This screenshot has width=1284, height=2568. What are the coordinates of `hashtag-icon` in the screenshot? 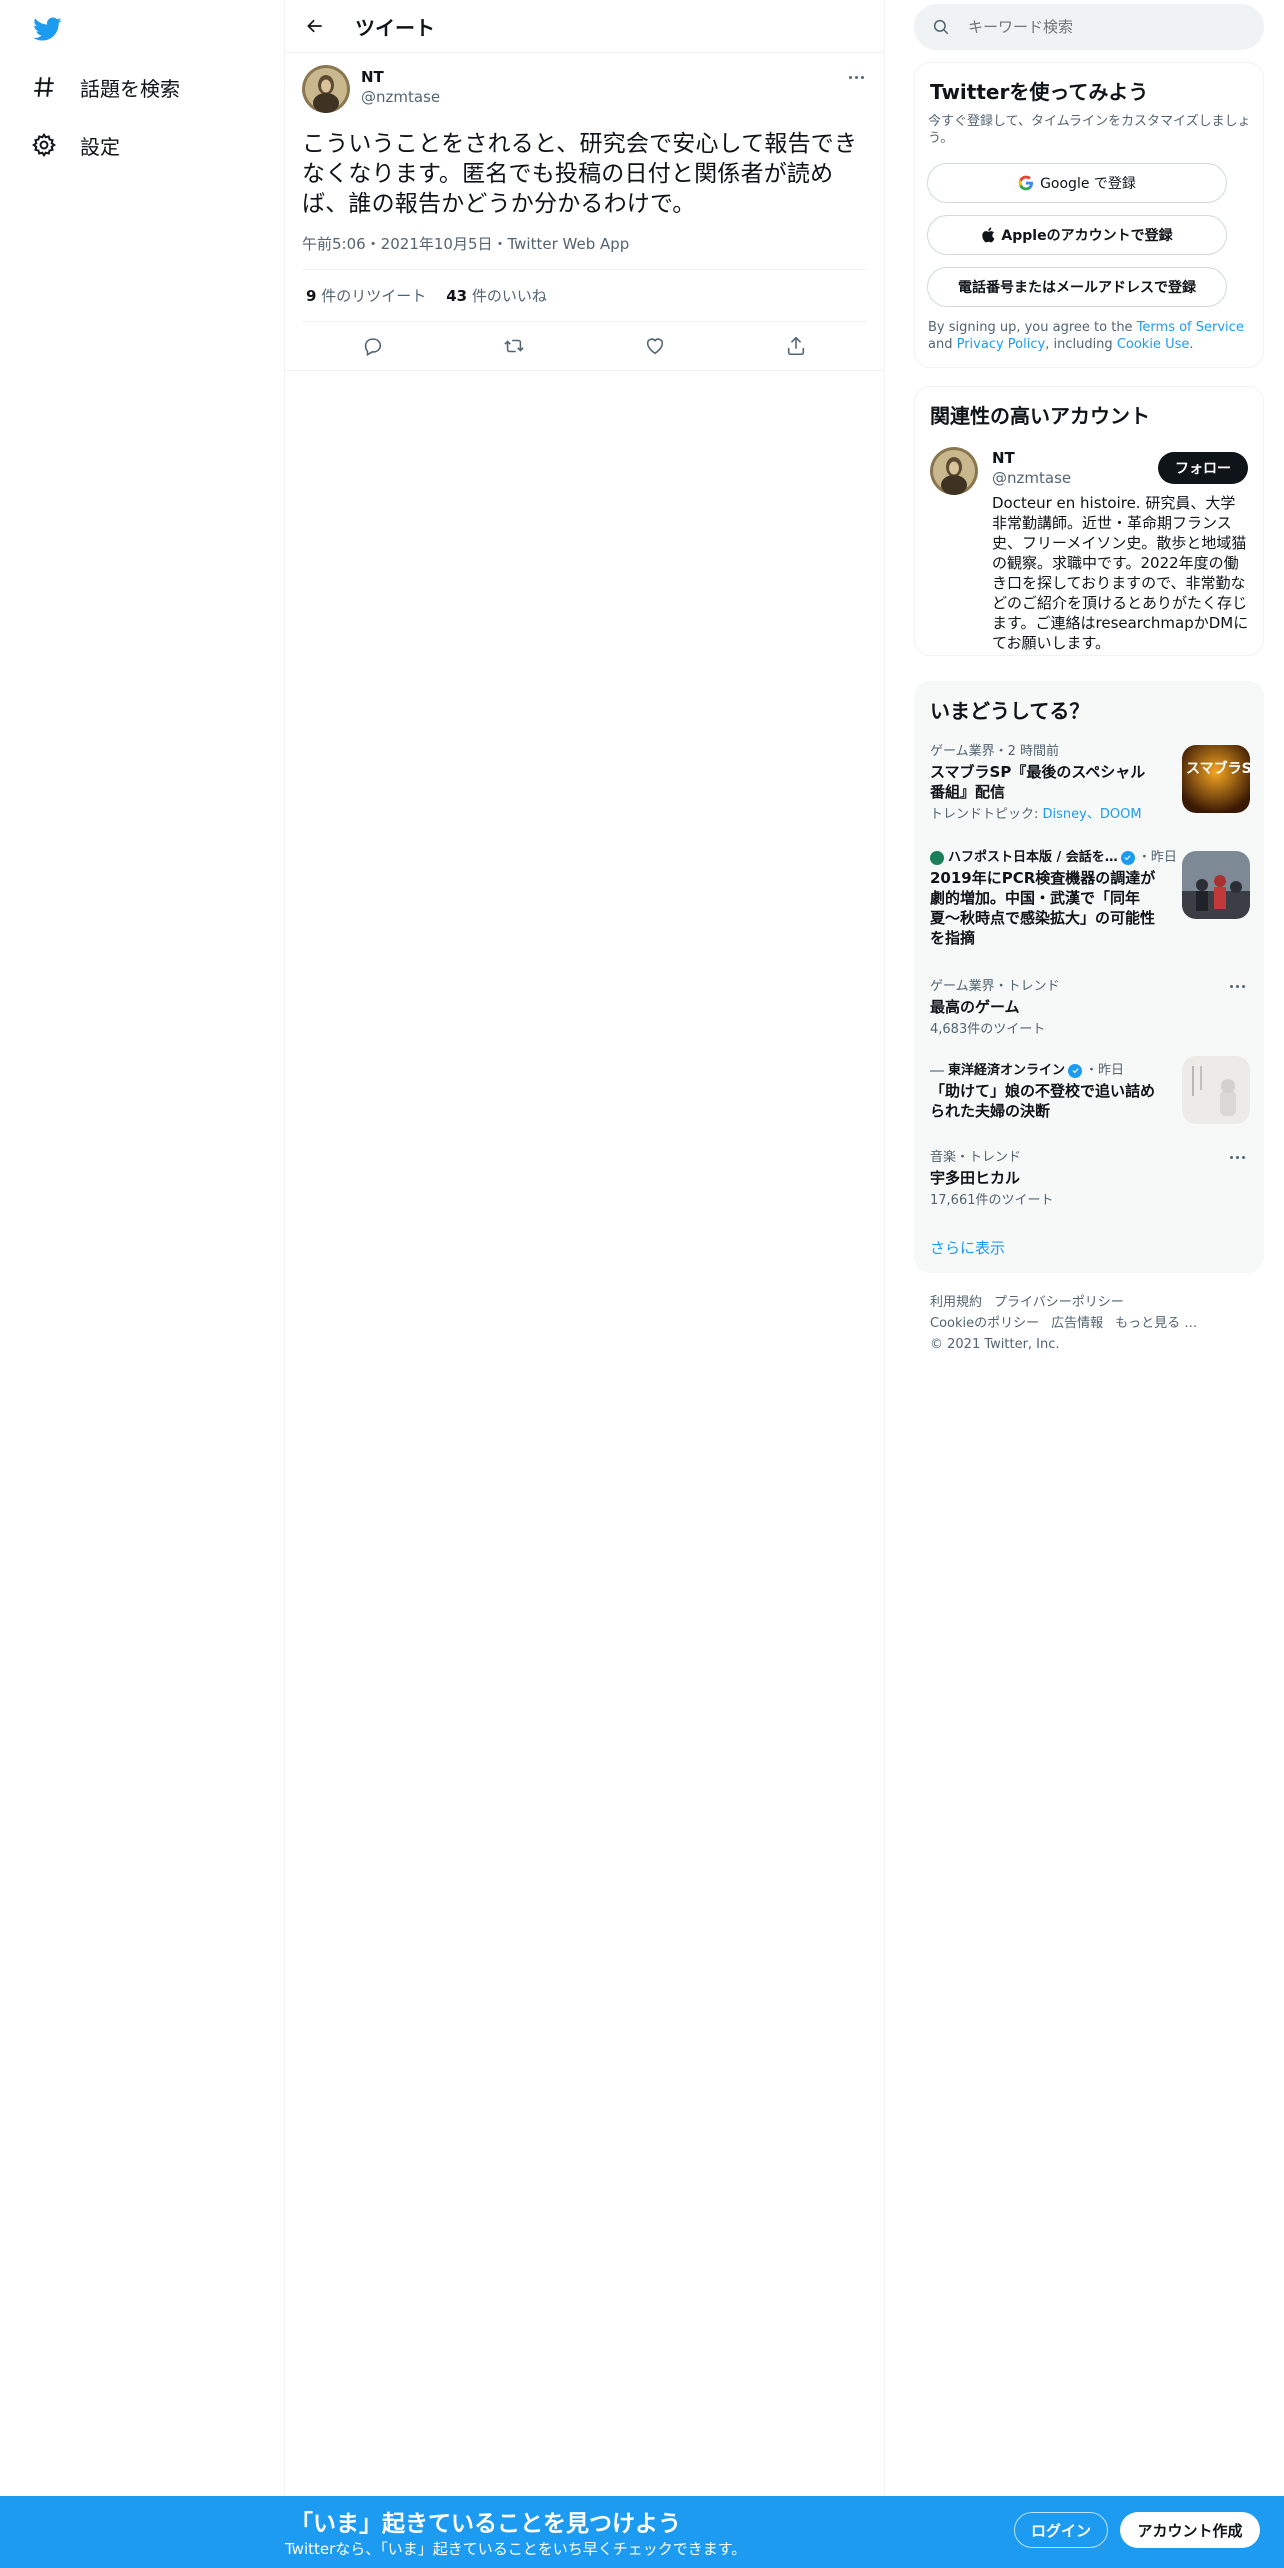 It's located at (44, 87).